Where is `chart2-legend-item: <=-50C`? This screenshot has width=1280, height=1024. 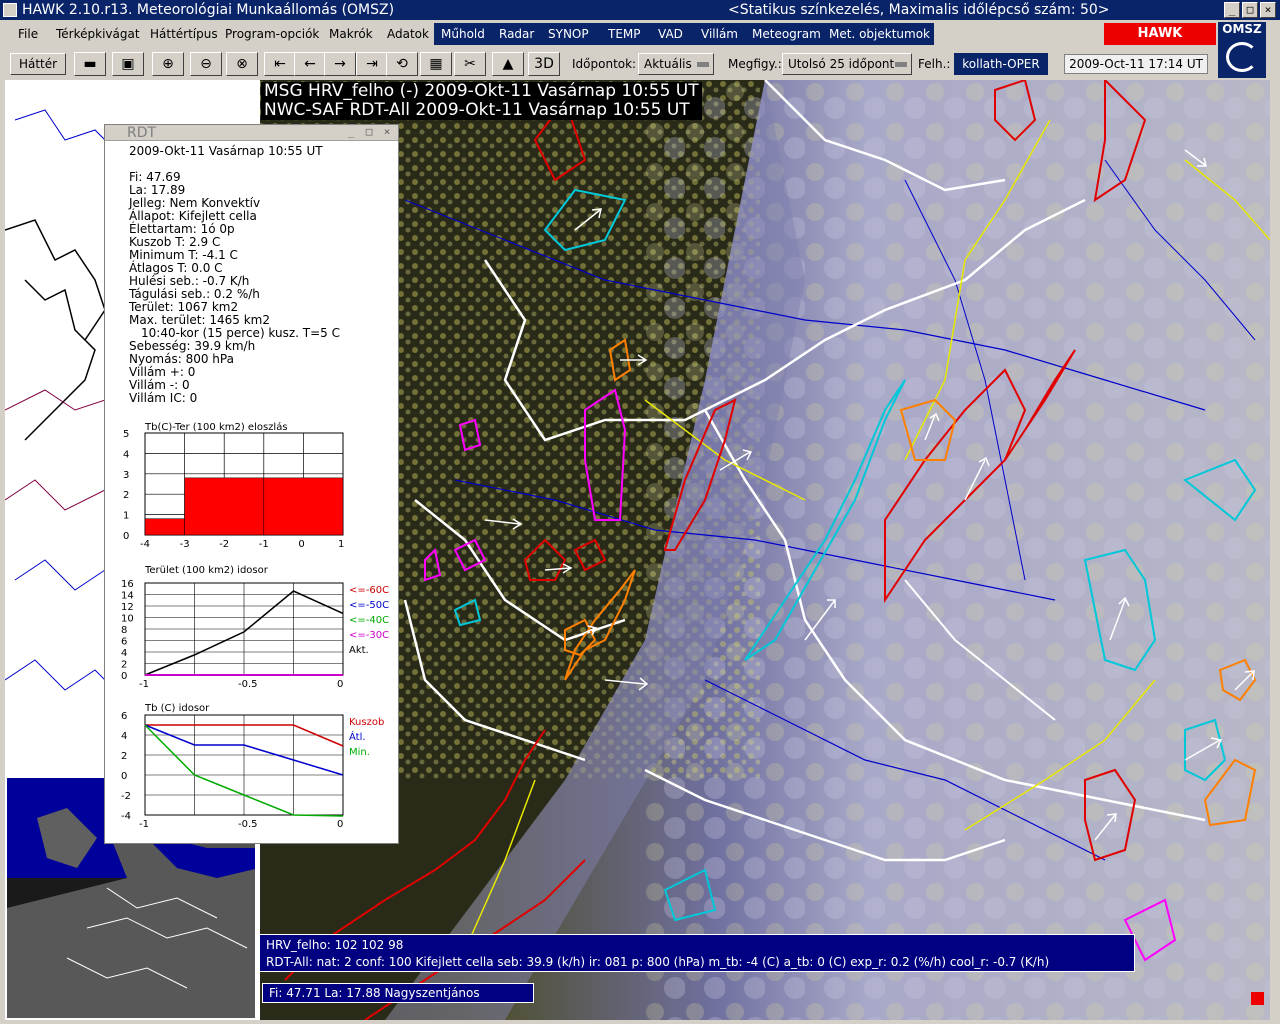 chart2-legend-item: <=-50C is located at coordinates (369, 605).